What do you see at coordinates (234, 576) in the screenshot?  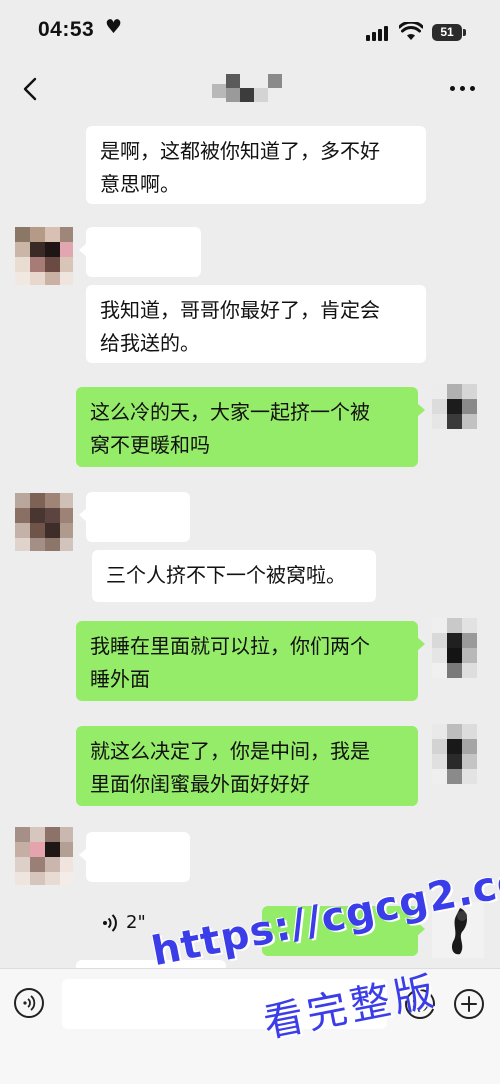 I see `message-bubble-incoming: 三个人挤不下一个被窝啦。` at bounding box center [234, 576].